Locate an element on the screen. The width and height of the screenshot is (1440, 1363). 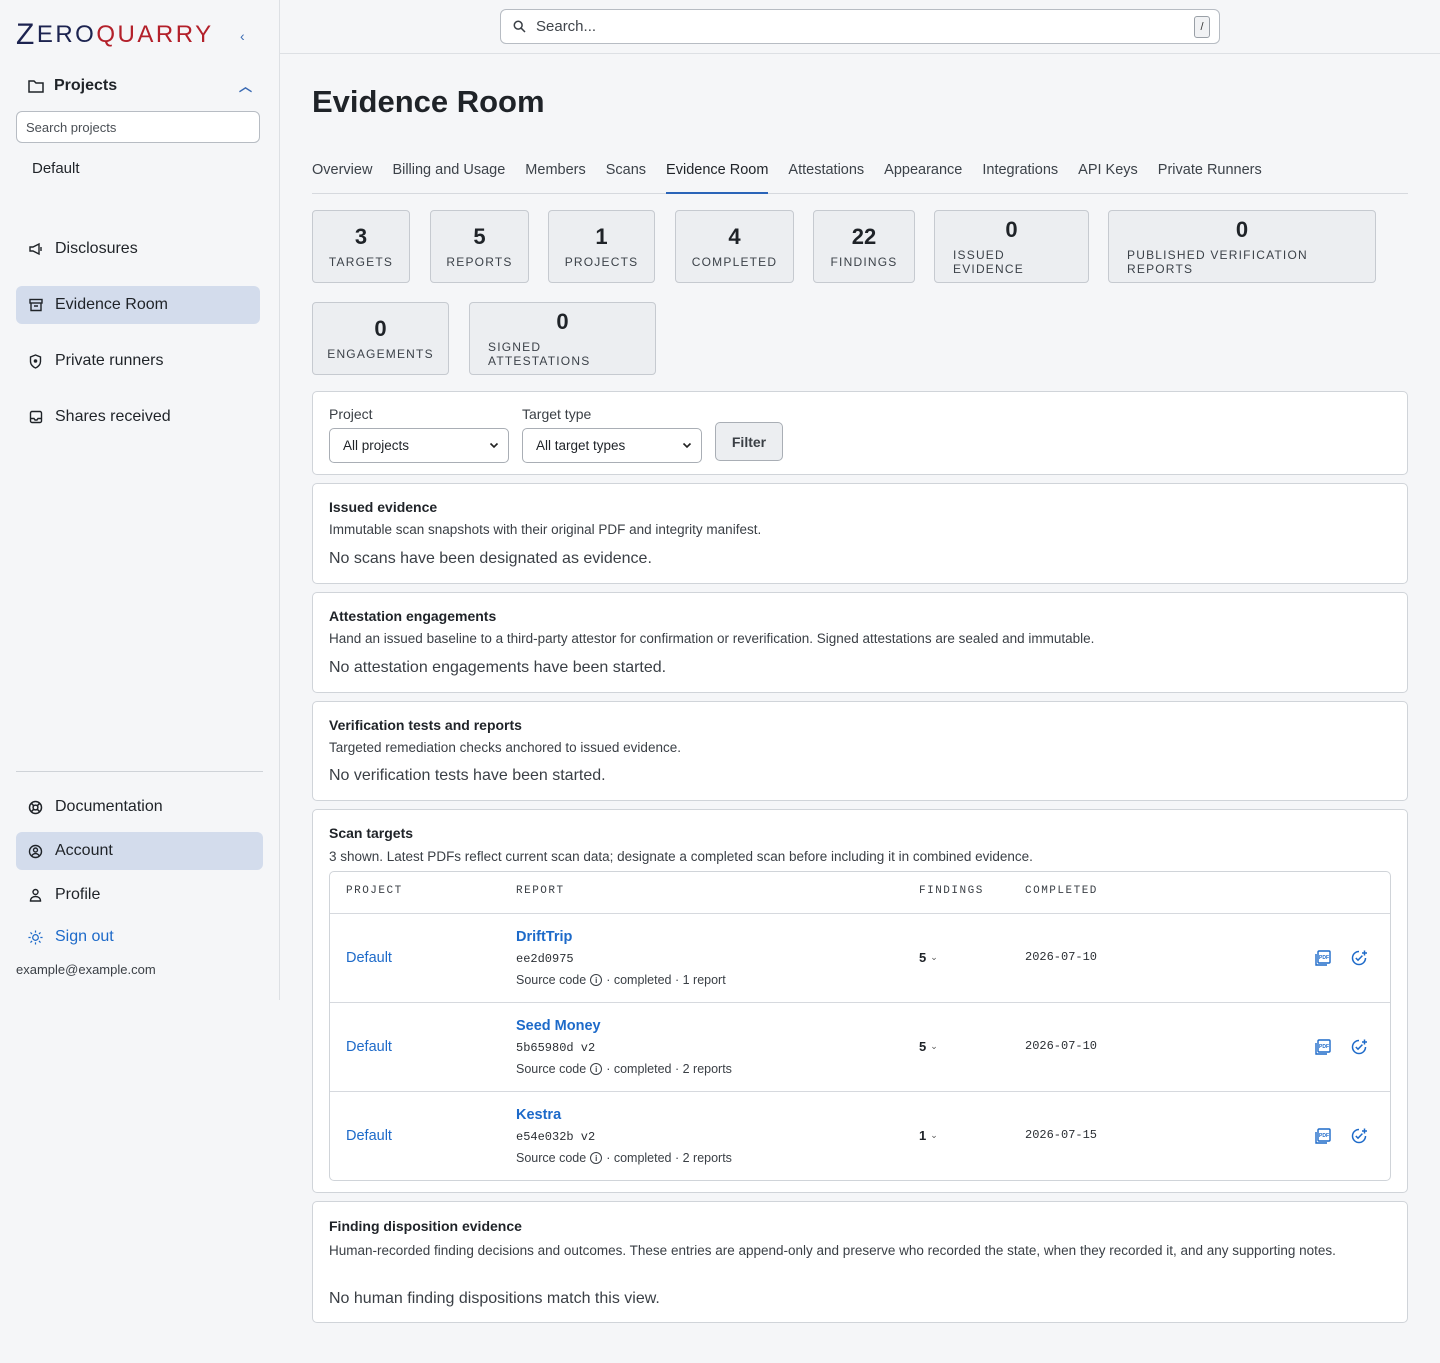
row-report-link: DriftTrip is located at coordinates (544, 937).